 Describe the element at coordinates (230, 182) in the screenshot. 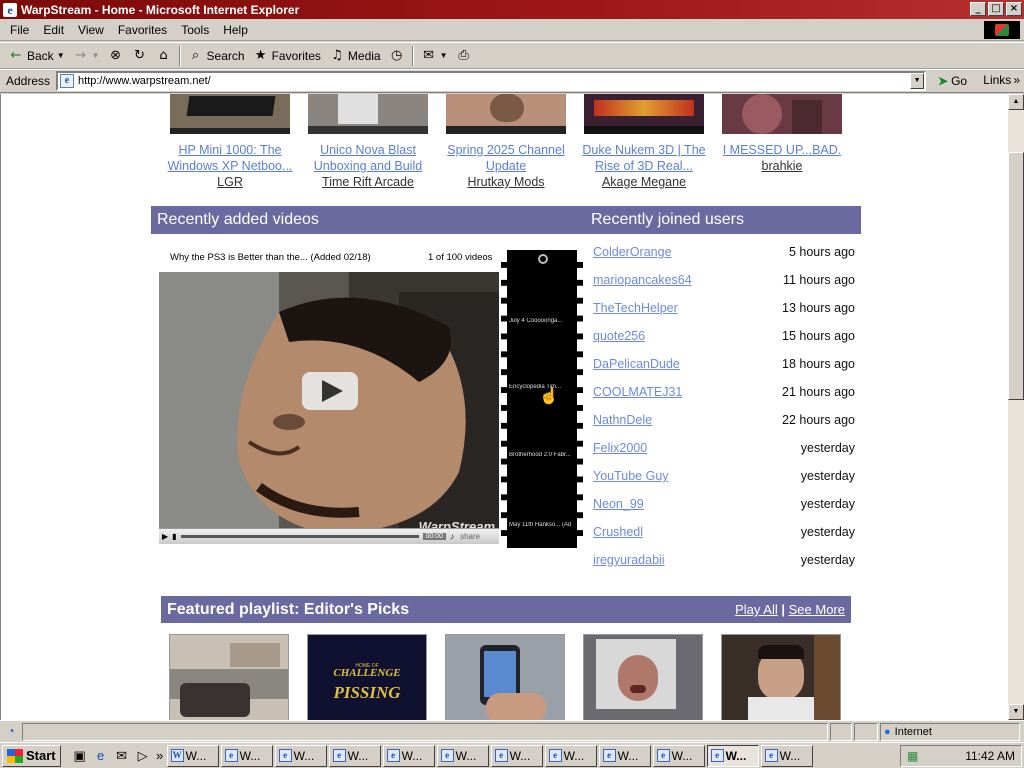

I see `video-author-link: LGR` at that location.